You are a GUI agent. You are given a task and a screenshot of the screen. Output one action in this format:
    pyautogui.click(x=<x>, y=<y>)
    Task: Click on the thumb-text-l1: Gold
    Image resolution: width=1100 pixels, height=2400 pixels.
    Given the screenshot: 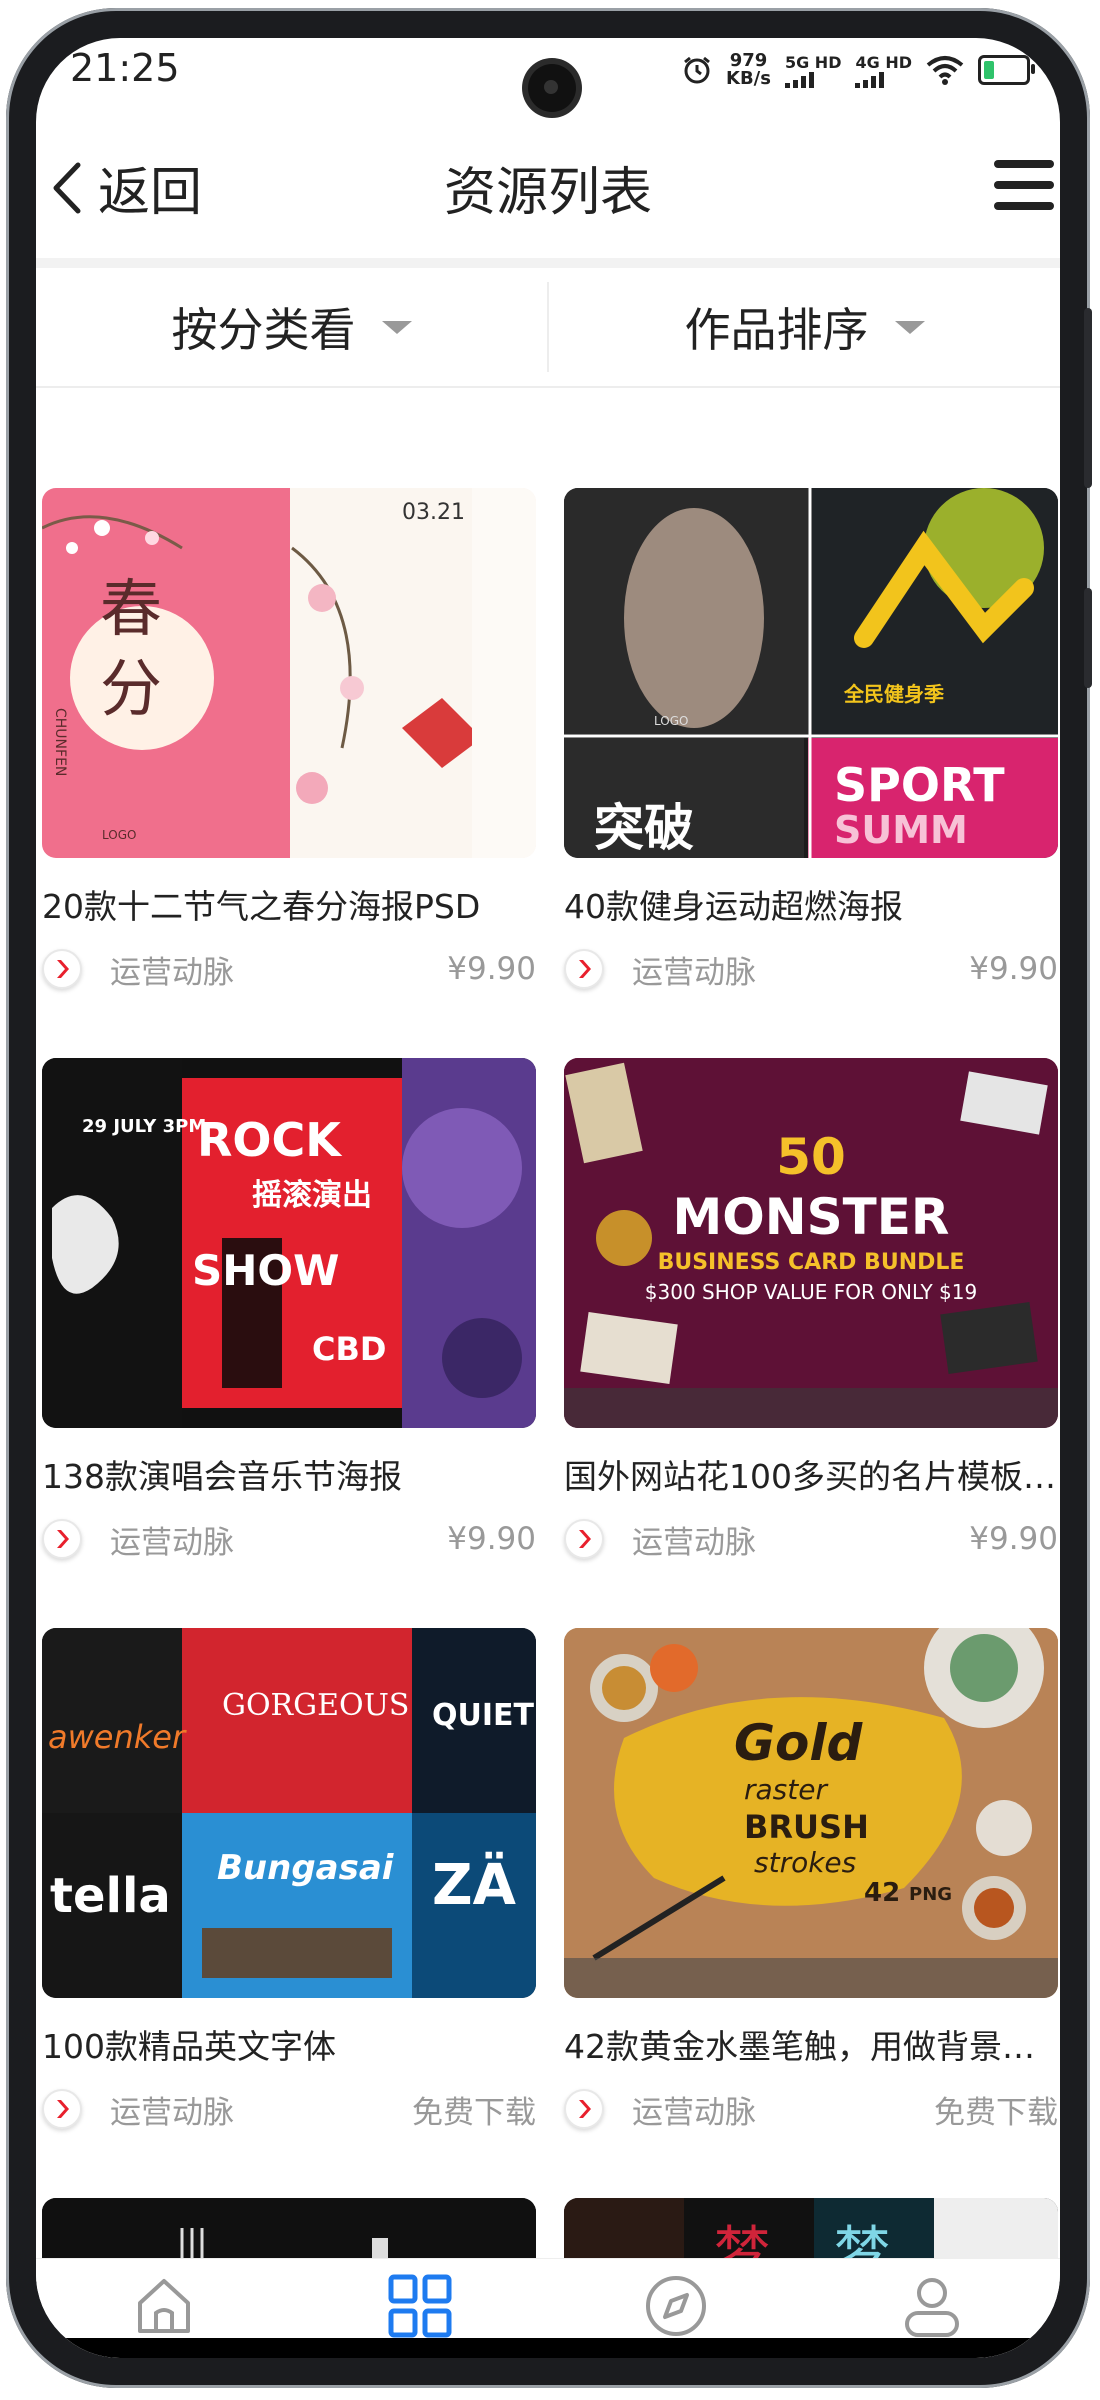 What is the action you would take?
    pyautogui.click(x=798, y=1743)
    